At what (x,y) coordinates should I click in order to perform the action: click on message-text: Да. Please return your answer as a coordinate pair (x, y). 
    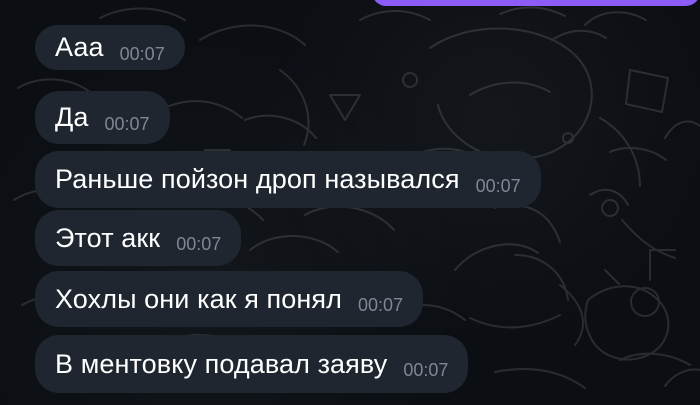
    Looking at the image, I should click on (72, 117).